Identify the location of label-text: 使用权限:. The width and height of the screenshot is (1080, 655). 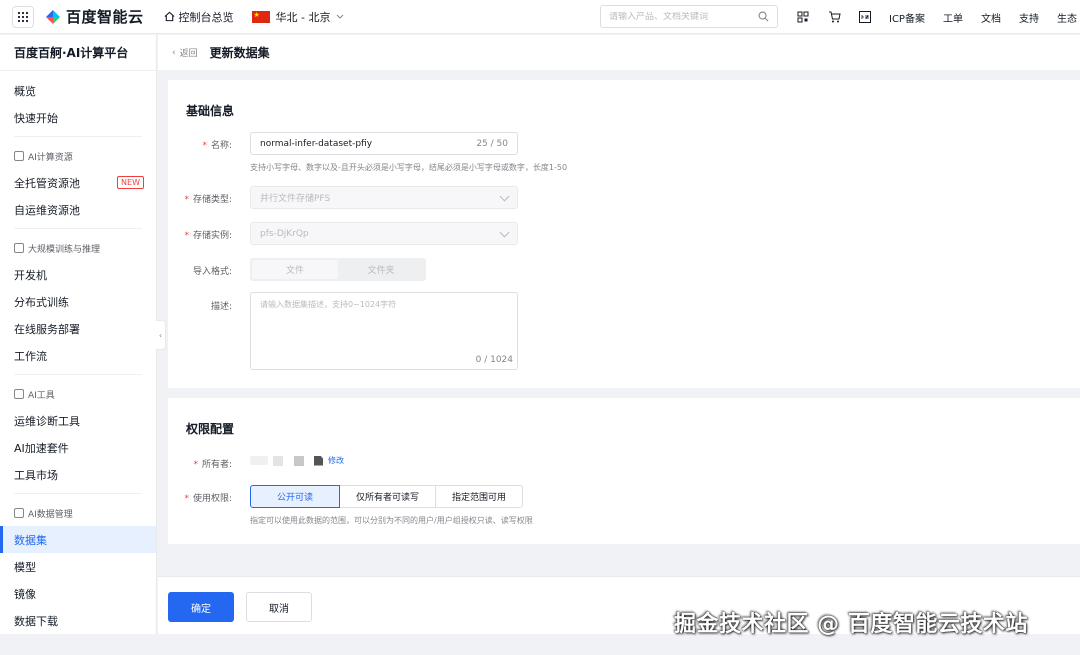
(212, 499).